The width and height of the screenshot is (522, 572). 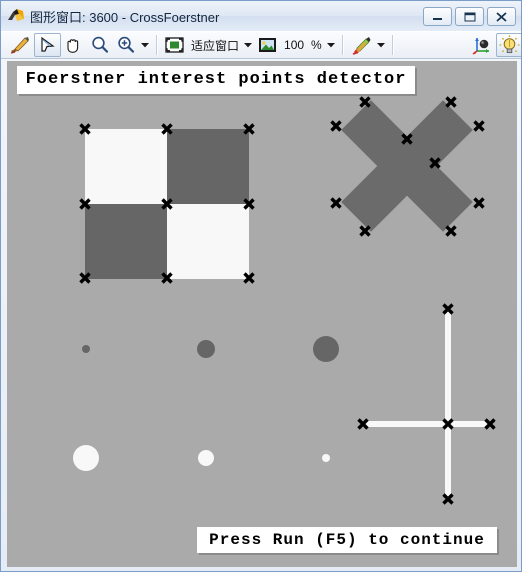 I want to click on image-zoom-icon, so click(x=267, y=45).